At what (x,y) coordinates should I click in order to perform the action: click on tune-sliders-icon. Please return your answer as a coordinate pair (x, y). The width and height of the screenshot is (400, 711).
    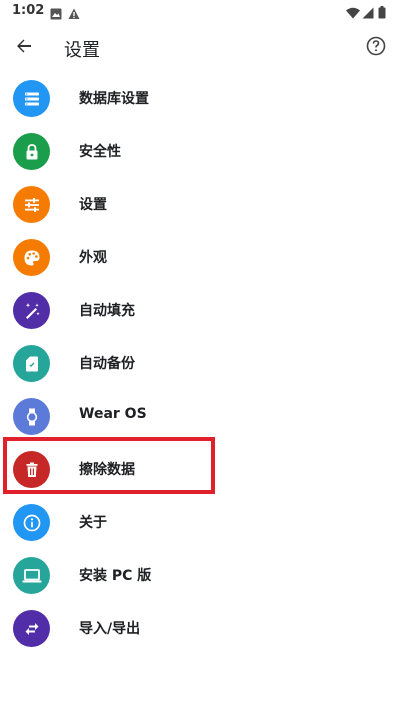
    Looking at the image, I should click on (31, 204).